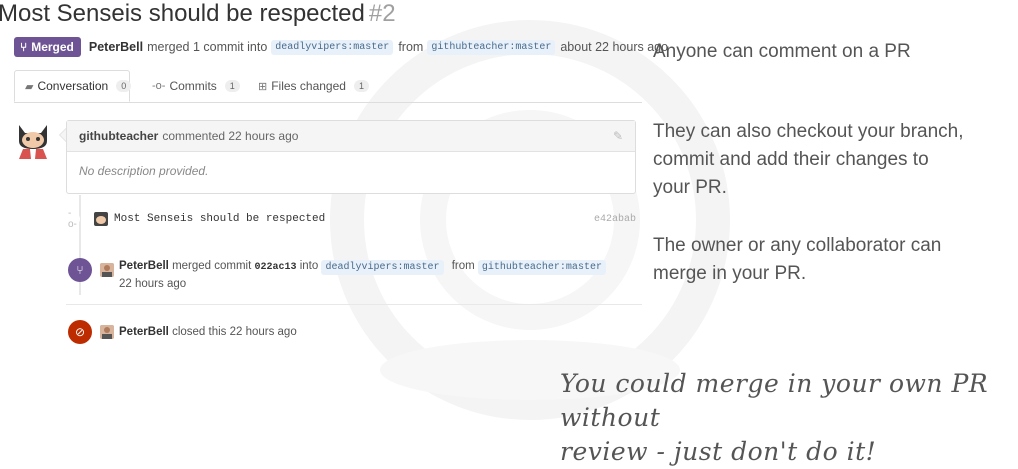  I want to click on pr-number: #2, so click(382, 13).